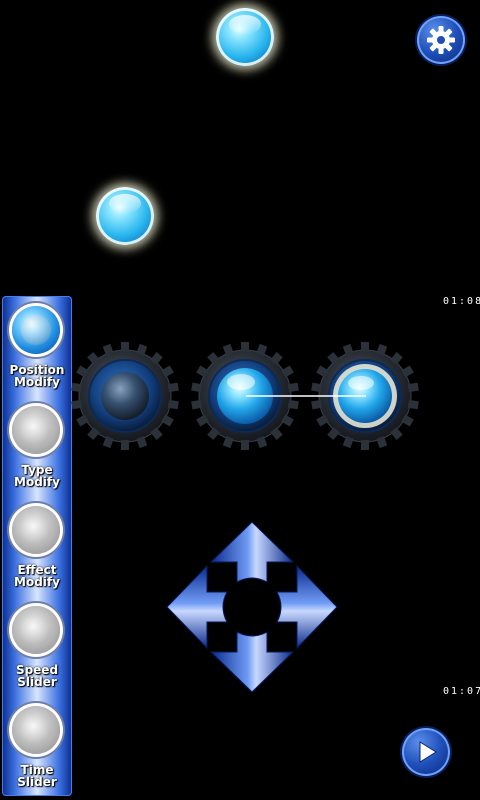 The image size is (480, 800). I want to click on gear-icon, so click(441, 40).